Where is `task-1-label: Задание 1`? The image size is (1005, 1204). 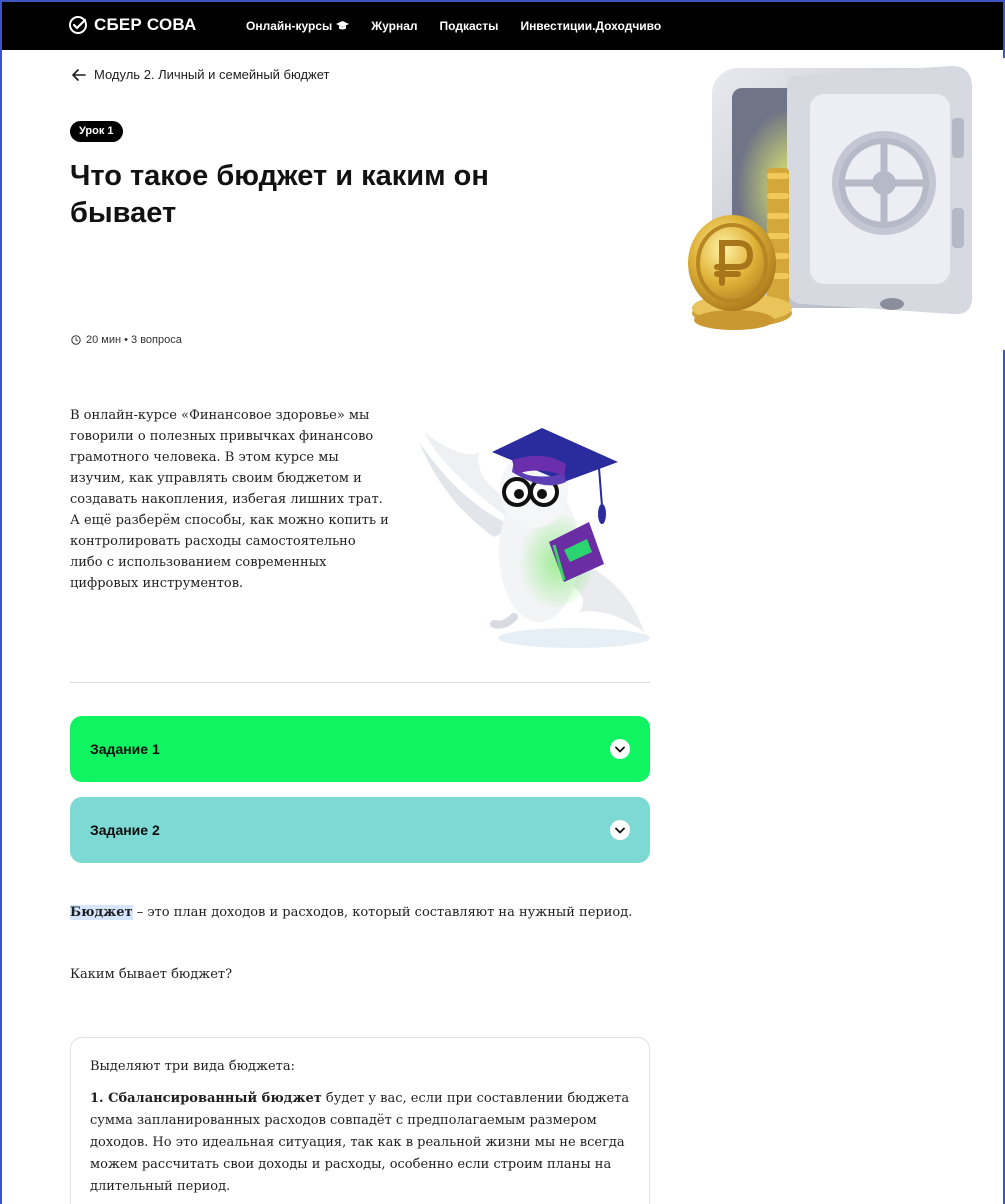
task-1-label: Задание 1 is located at coordinates (125, 749).